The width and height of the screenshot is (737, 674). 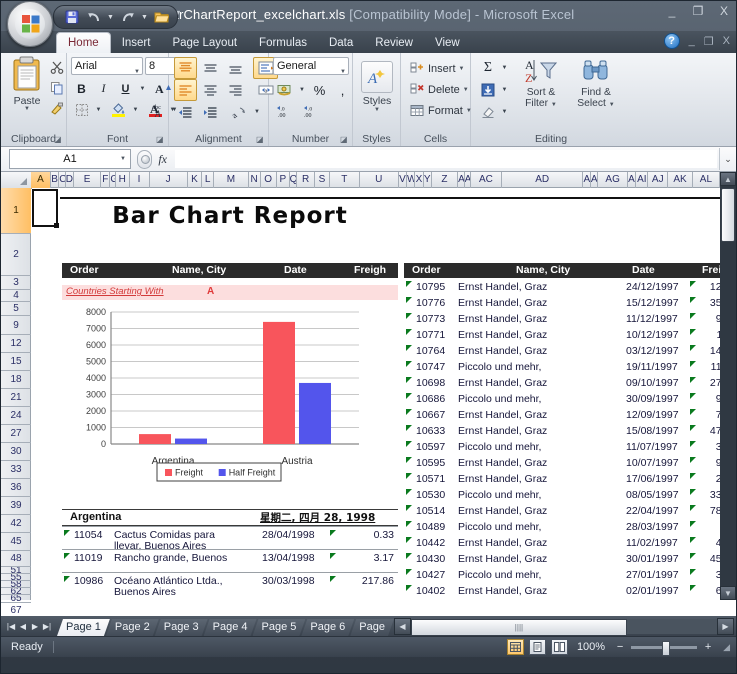 I want to click on window-restore-button: ❐, so click(x=698, y=11).